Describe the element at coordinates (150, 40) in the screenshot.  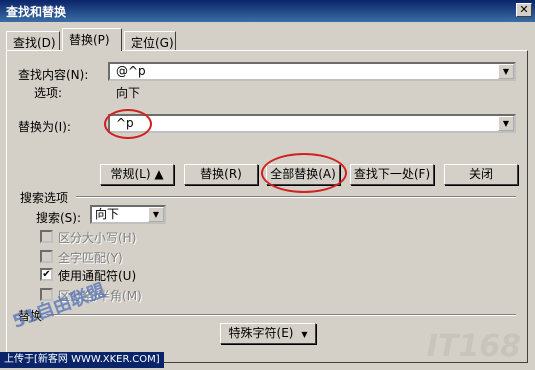
I see `tab-goto: 定位(G)` at that location.